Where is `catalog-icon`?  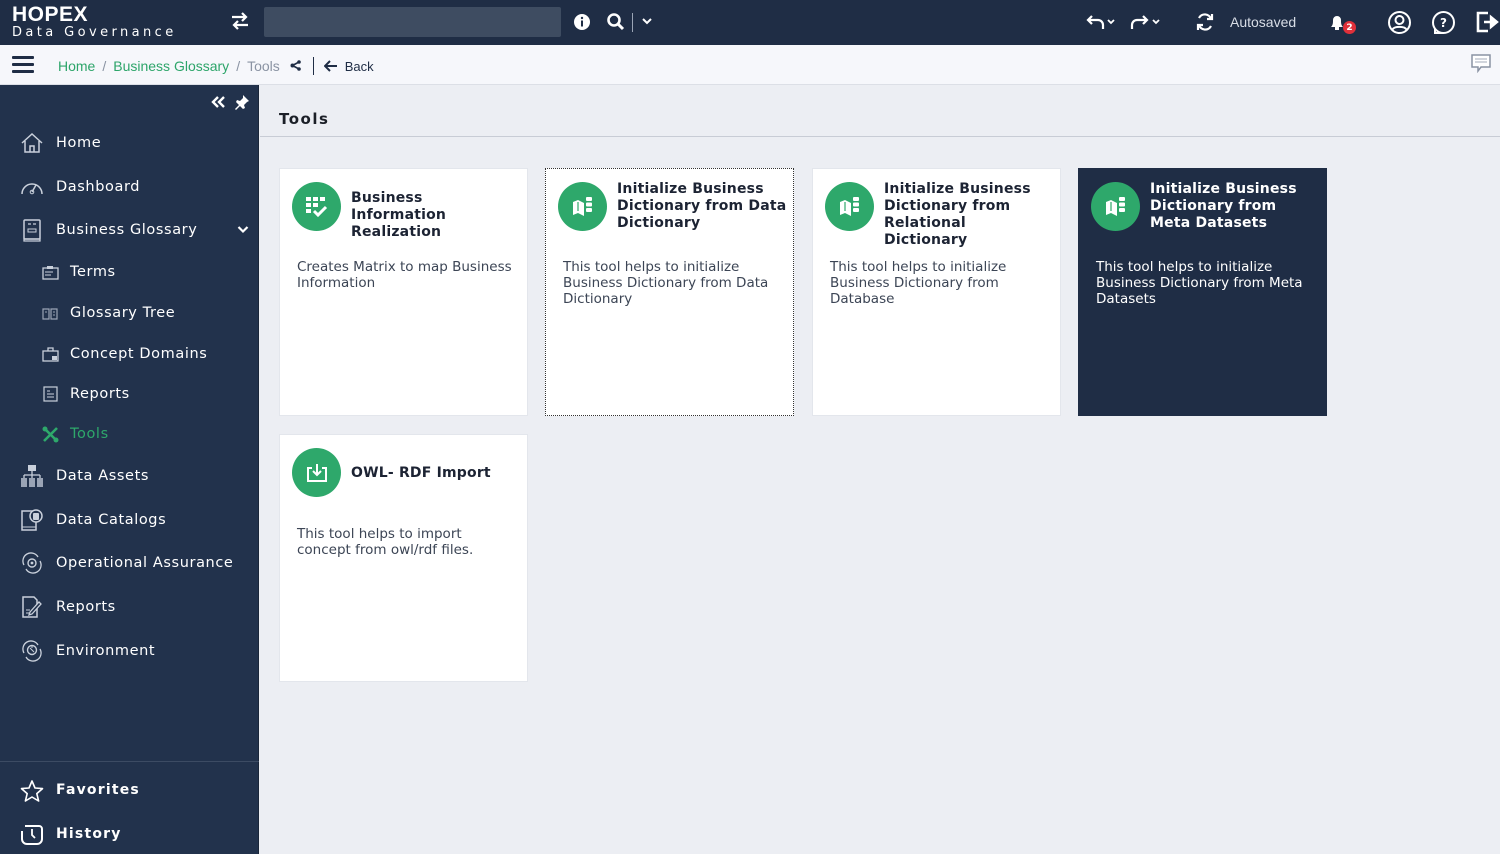
catalog-icon is located at coordinates (32, 520).